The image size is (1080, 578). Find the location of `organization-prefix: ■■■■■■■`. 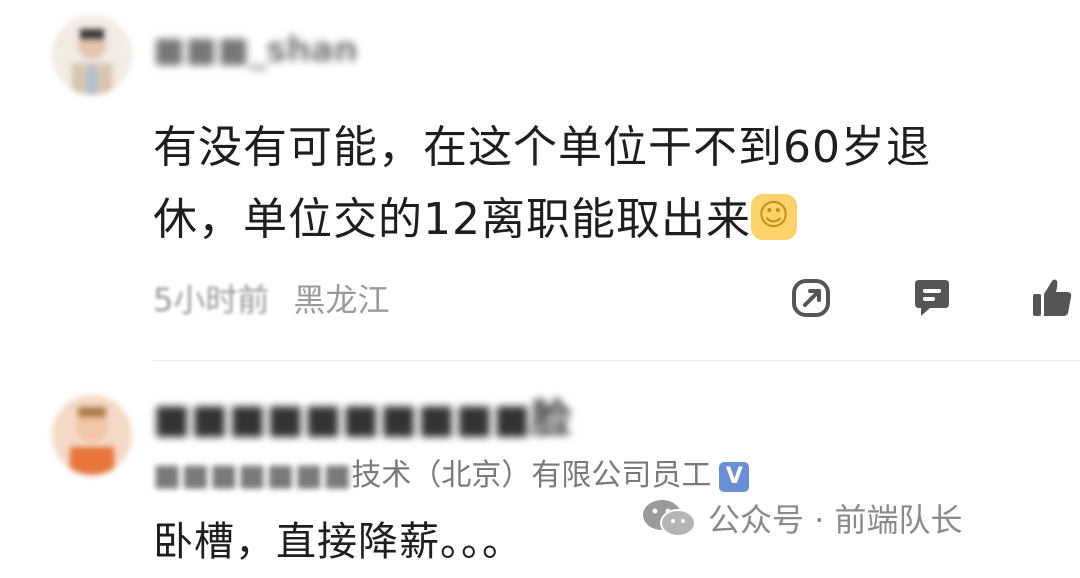

organization-prefix: ■■■■■■■ is located at coordinates (252, 475).